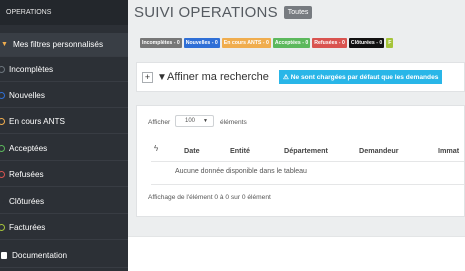 The width and height of the screenshot is (465, 271). What do you see at coordinates (296, 253) in the screenshot?
I see `footer-area` at bounding box center [296, 253].